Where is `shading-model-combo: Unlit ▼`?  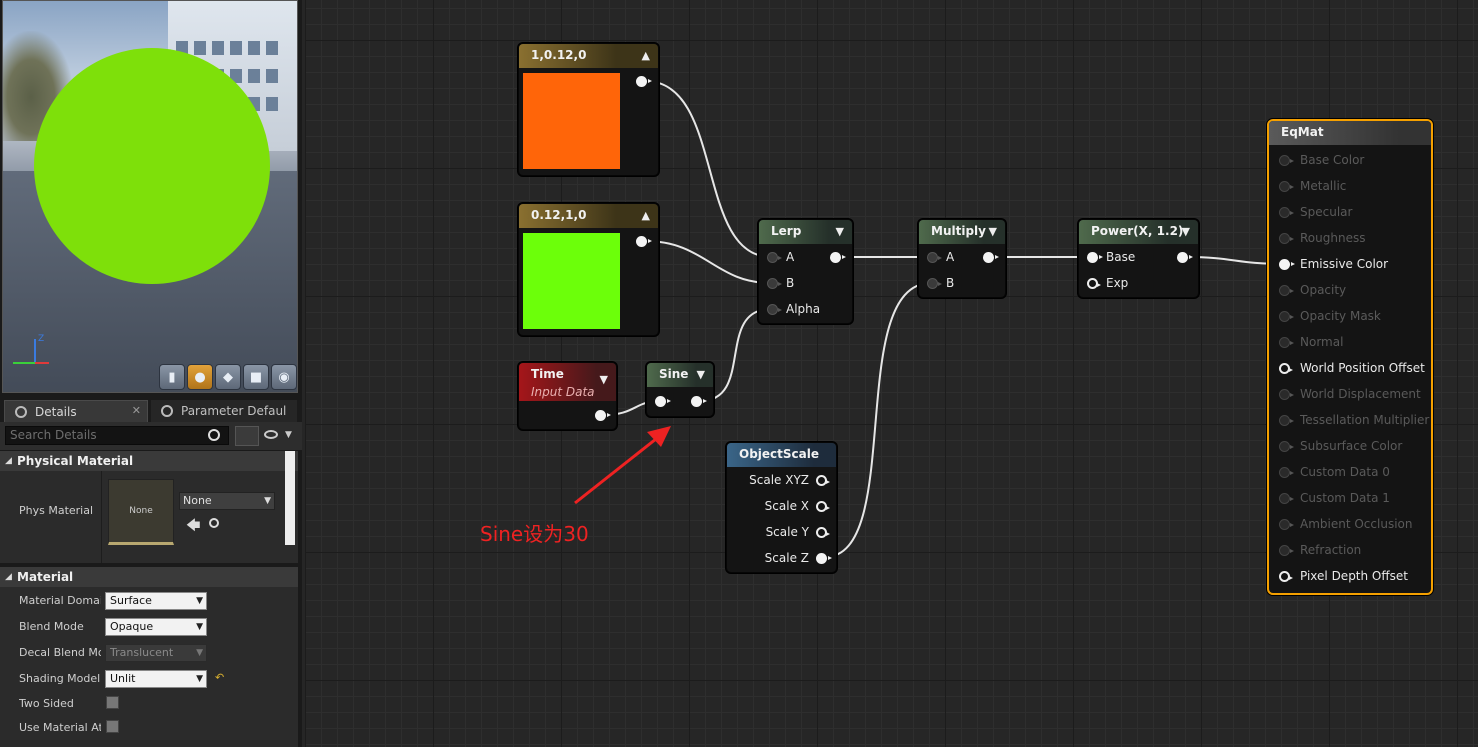 shading-model-combo: Unlit ▼ is located at coordinates (156, 679).